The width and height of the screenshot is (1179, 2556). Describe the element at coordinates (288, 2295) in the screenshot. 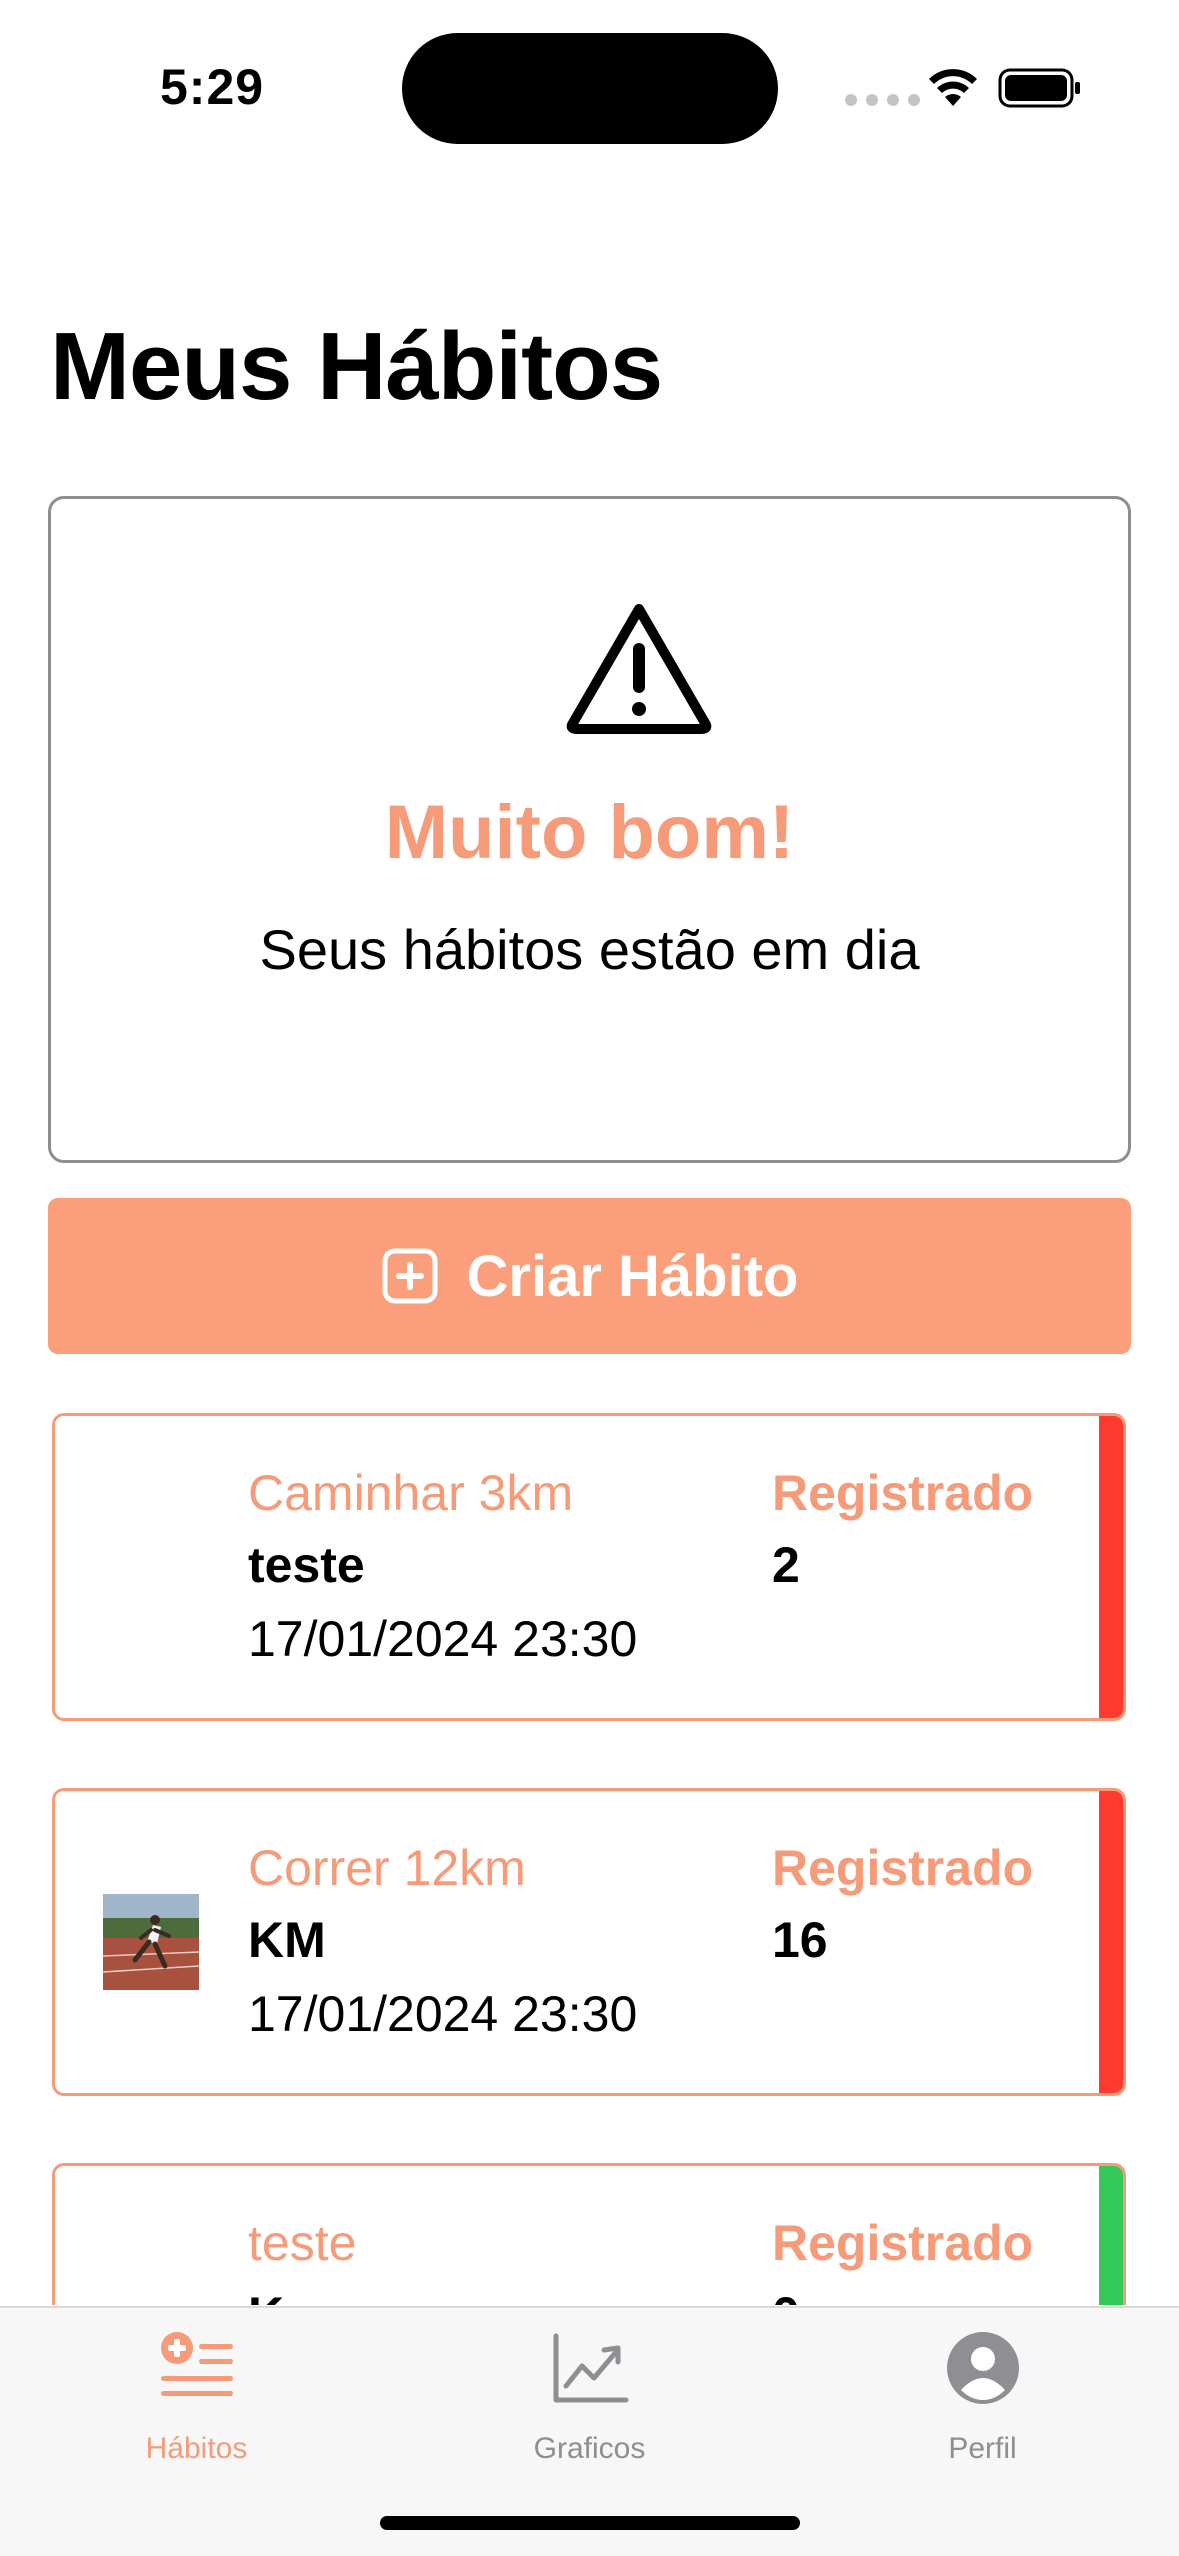

I see `habit-description: Km` at that location.